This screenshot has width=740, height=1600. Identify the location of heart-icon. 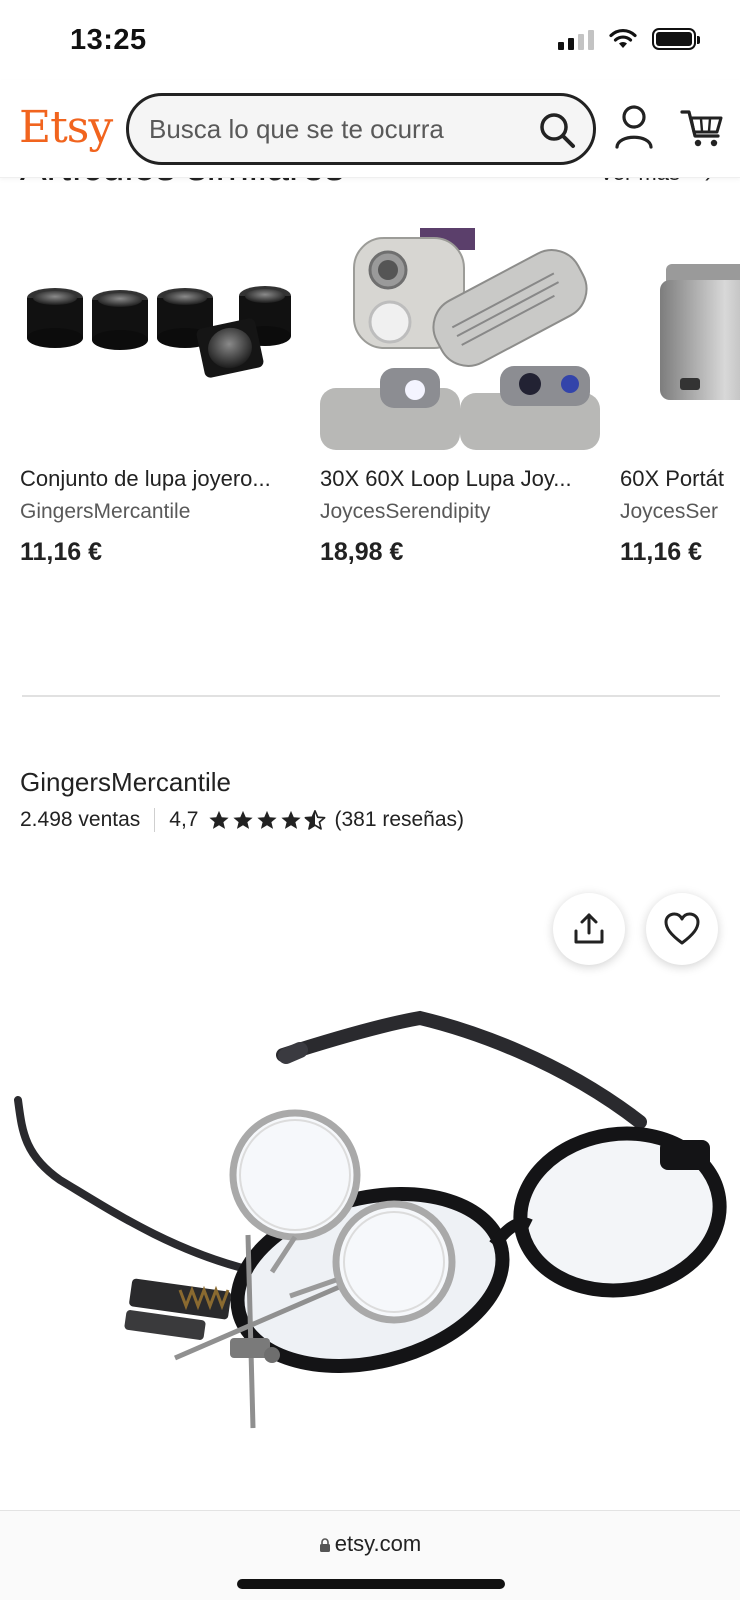
(682, 928).